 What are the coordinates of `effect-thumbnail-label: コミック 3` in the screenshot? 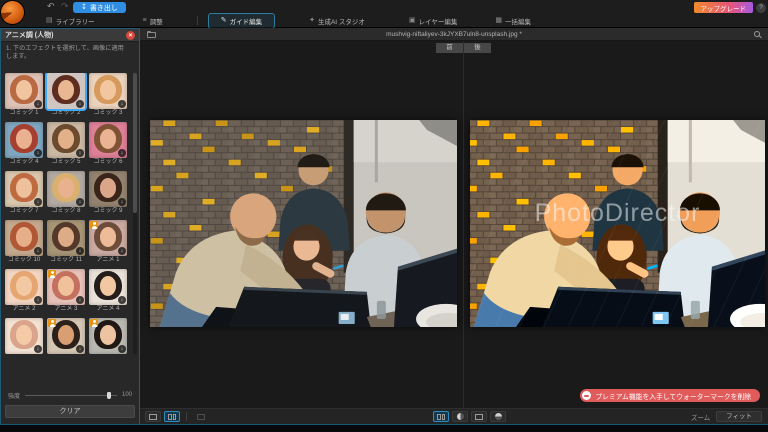 It's located at (108, 113).